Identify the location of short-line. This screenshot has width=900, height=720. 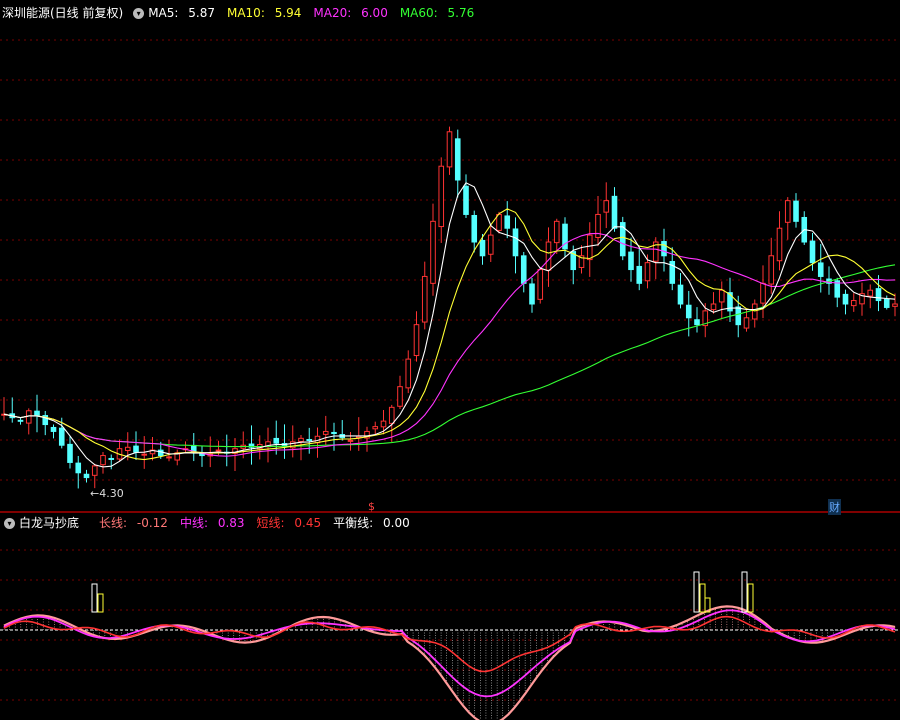
(449, 644).